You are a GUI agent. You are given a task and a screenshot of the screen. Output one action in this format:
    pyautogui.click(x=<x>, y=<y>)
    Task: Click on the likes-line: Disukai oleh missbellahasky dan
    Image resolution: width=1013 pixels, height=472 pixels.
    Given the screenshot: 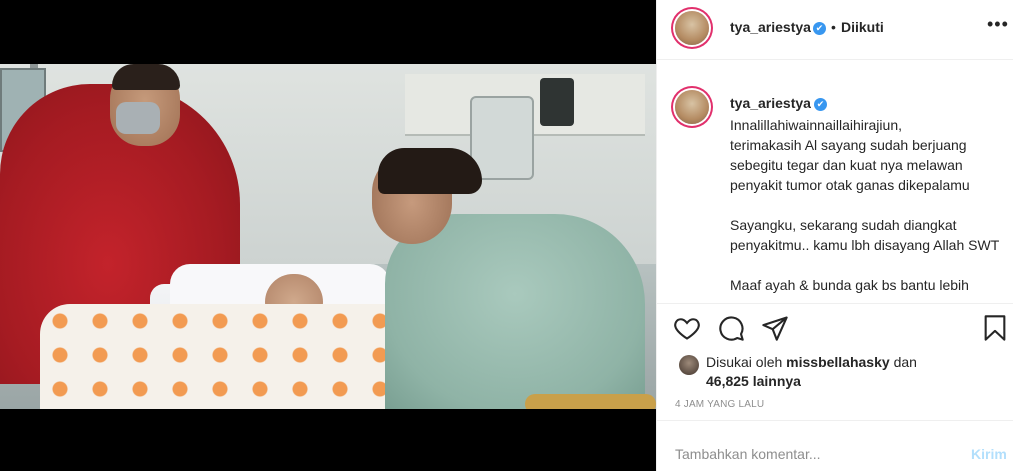 What is the action you would take?
    pyautogui.click(x=811, y=362)
    